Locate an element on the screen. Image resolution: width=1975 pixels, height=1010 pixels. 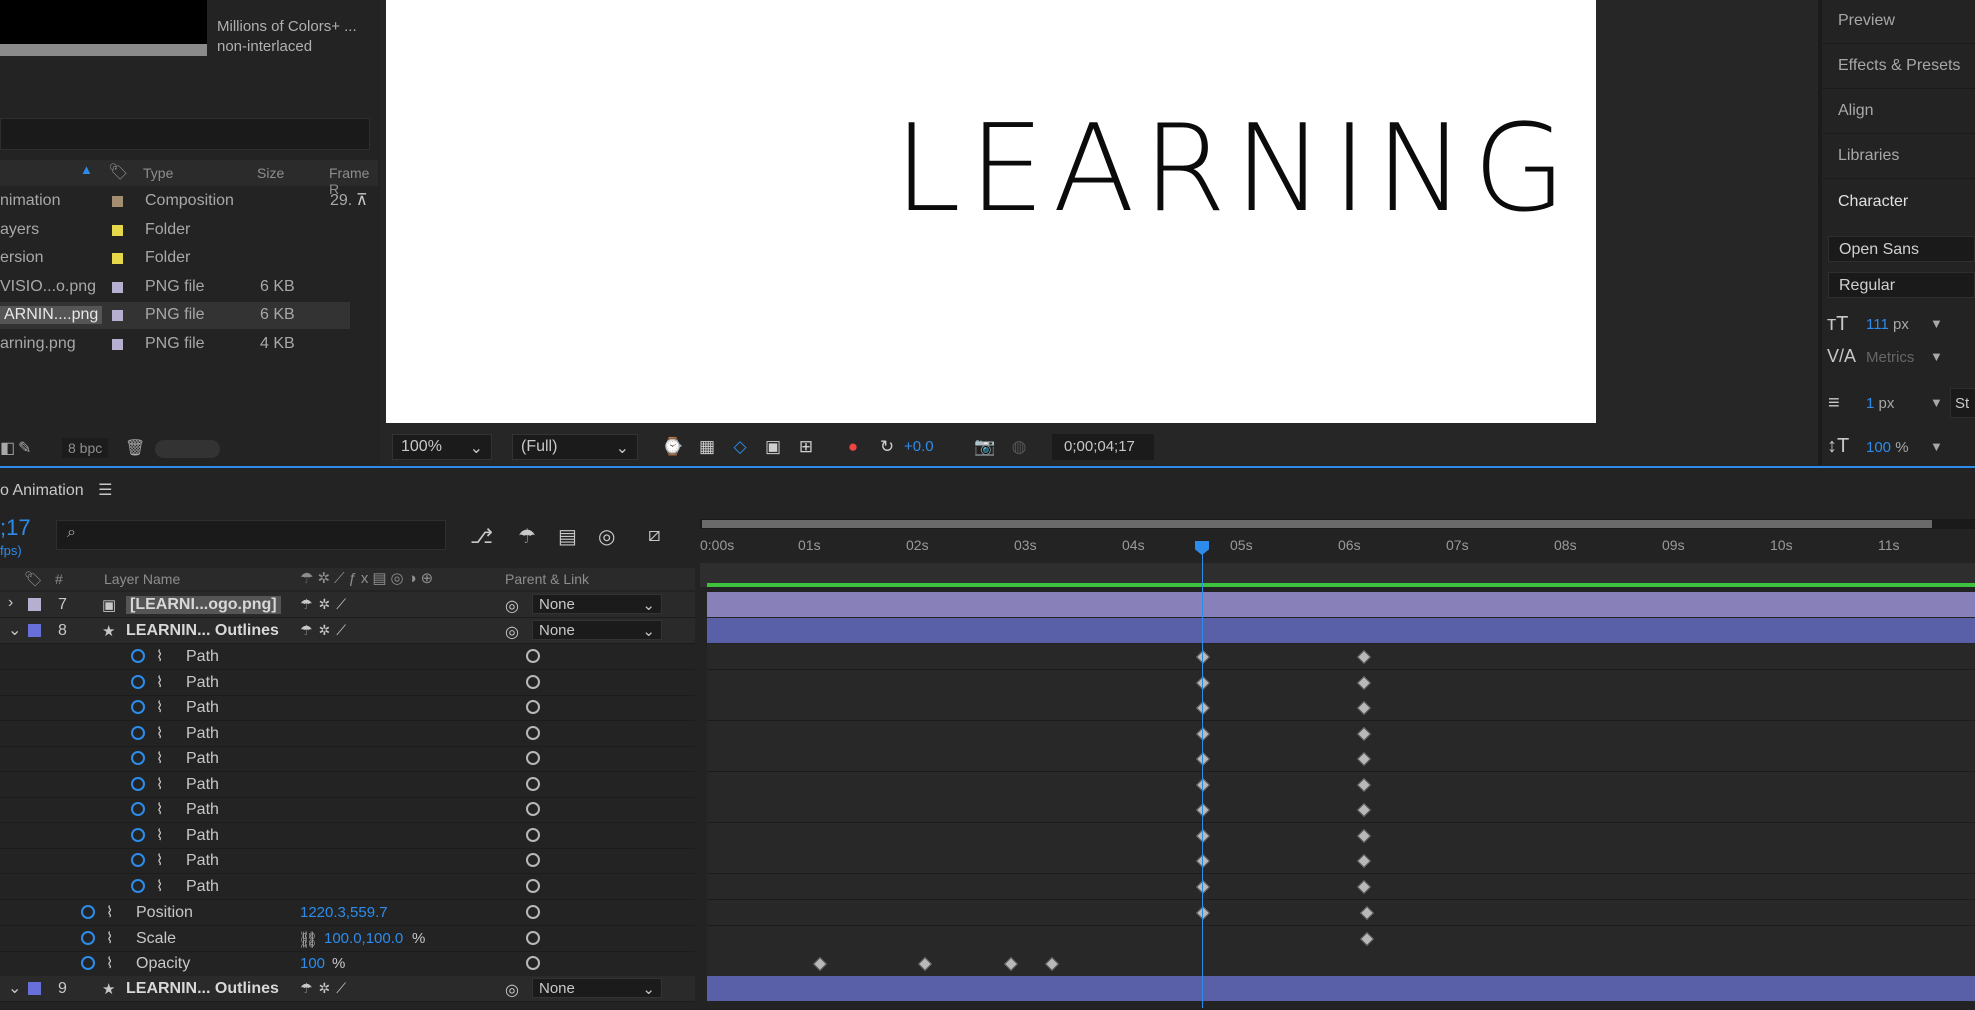
right-panel-item: Effects & Presets is located at coordinates (1899, 66).